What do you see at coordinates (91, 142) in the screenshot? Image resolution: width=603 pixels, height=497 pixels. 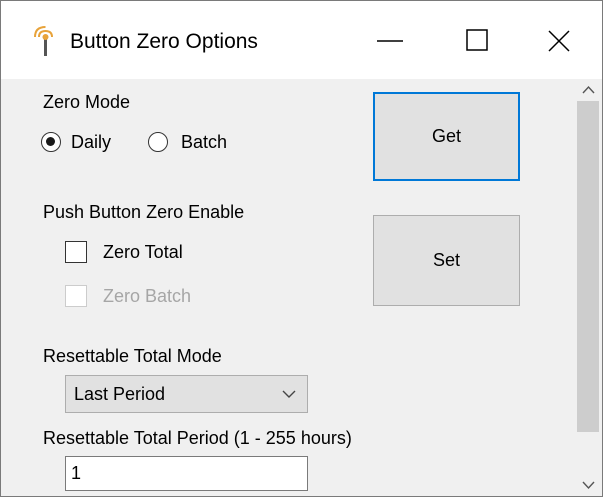 I see `daily-radio-label: Daily` at bounding box center [91, 142].